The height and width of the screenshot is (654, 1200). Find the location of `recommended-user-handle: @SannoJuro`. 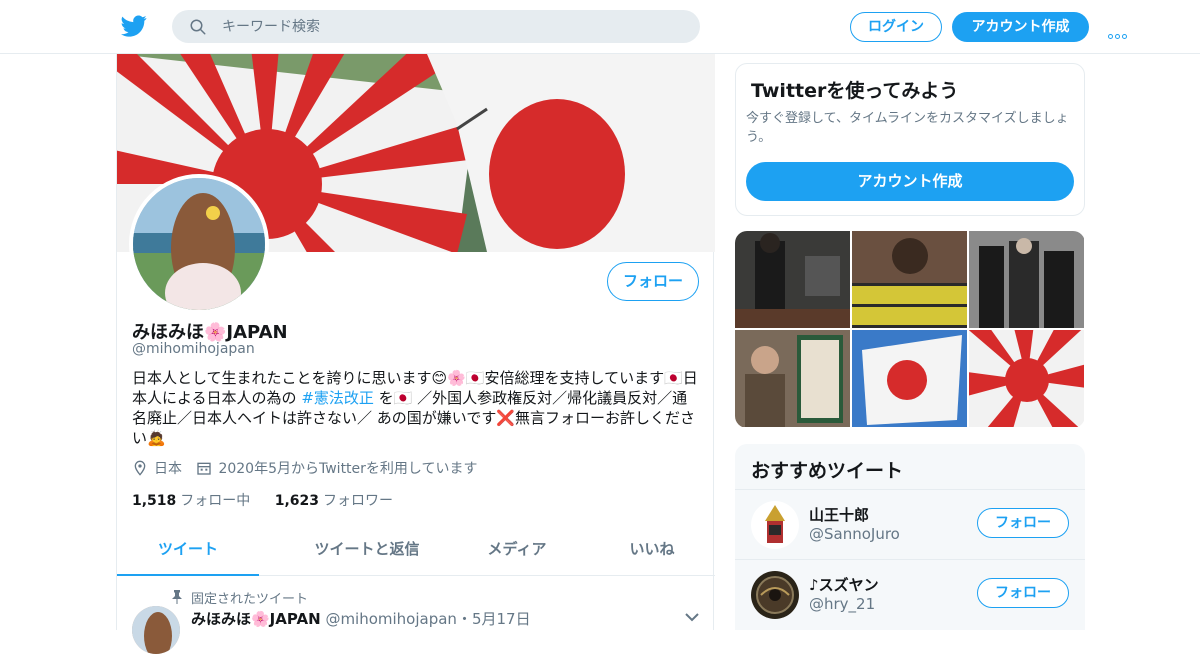

recommended-user-handle: @SannoJuro is located at coordinates (854, 534).